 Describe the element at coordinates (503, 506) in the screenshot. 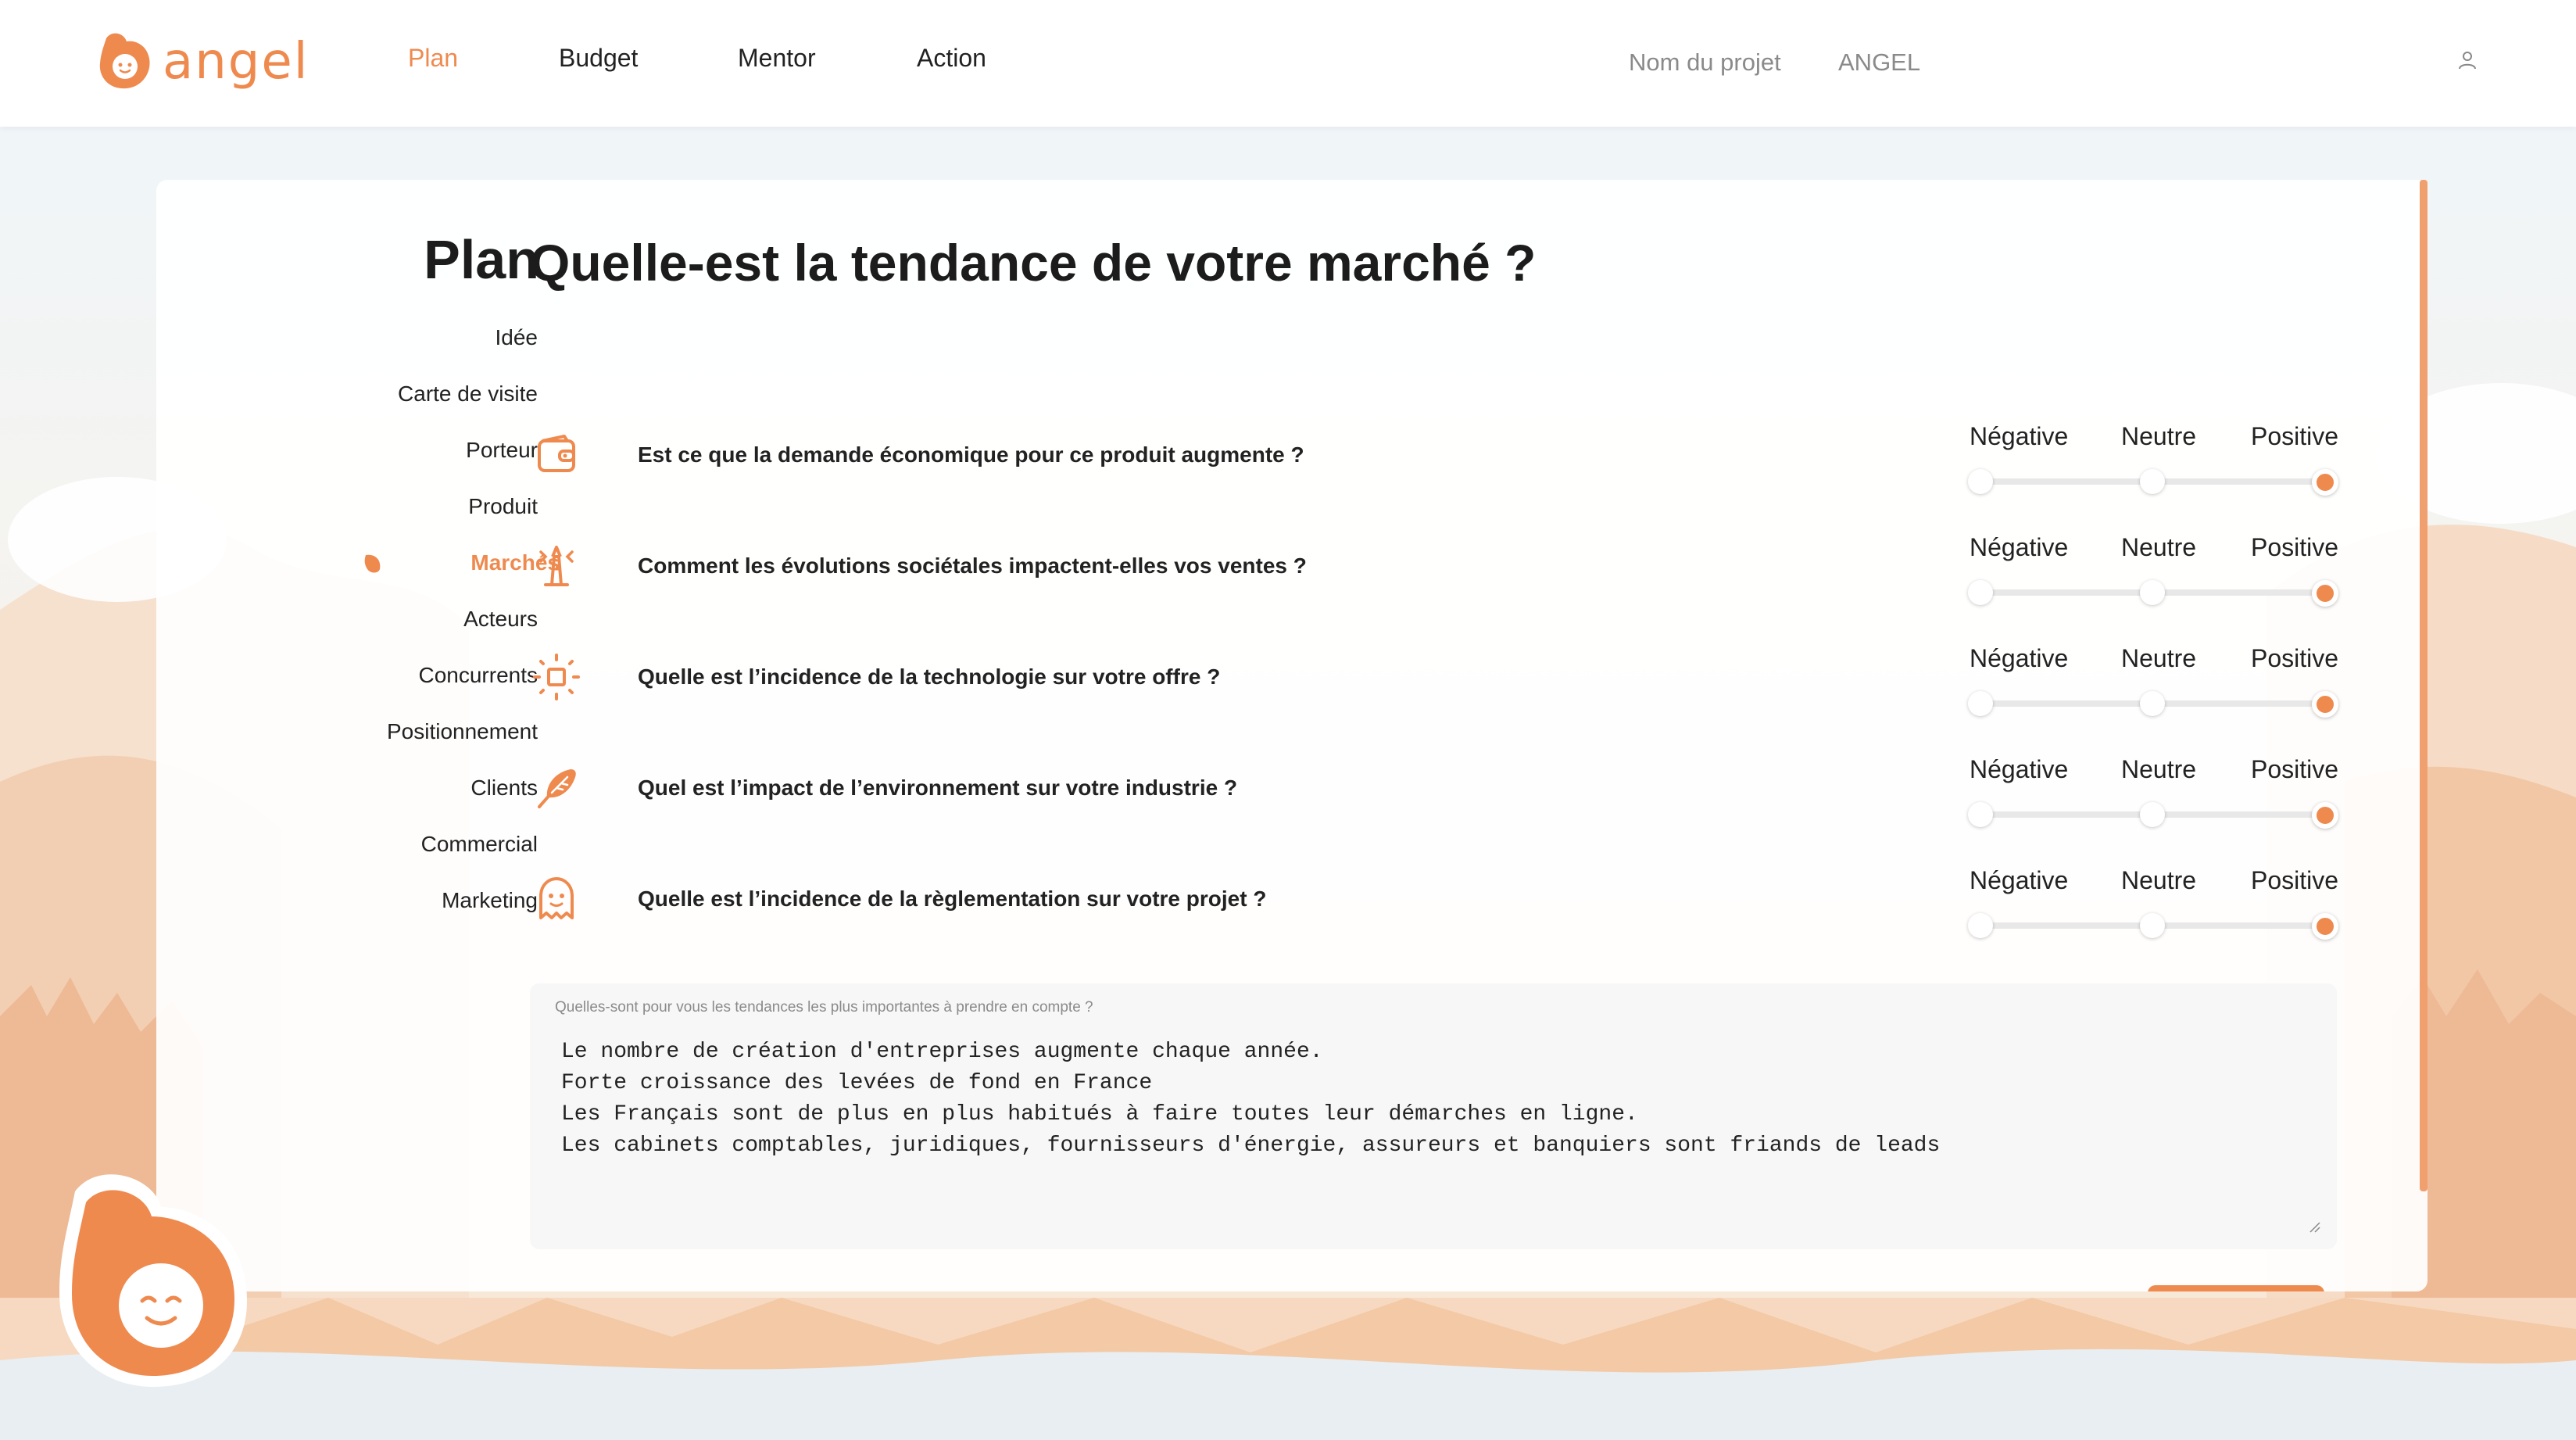

I see `sidebar-item-produit: Produit` at that location.